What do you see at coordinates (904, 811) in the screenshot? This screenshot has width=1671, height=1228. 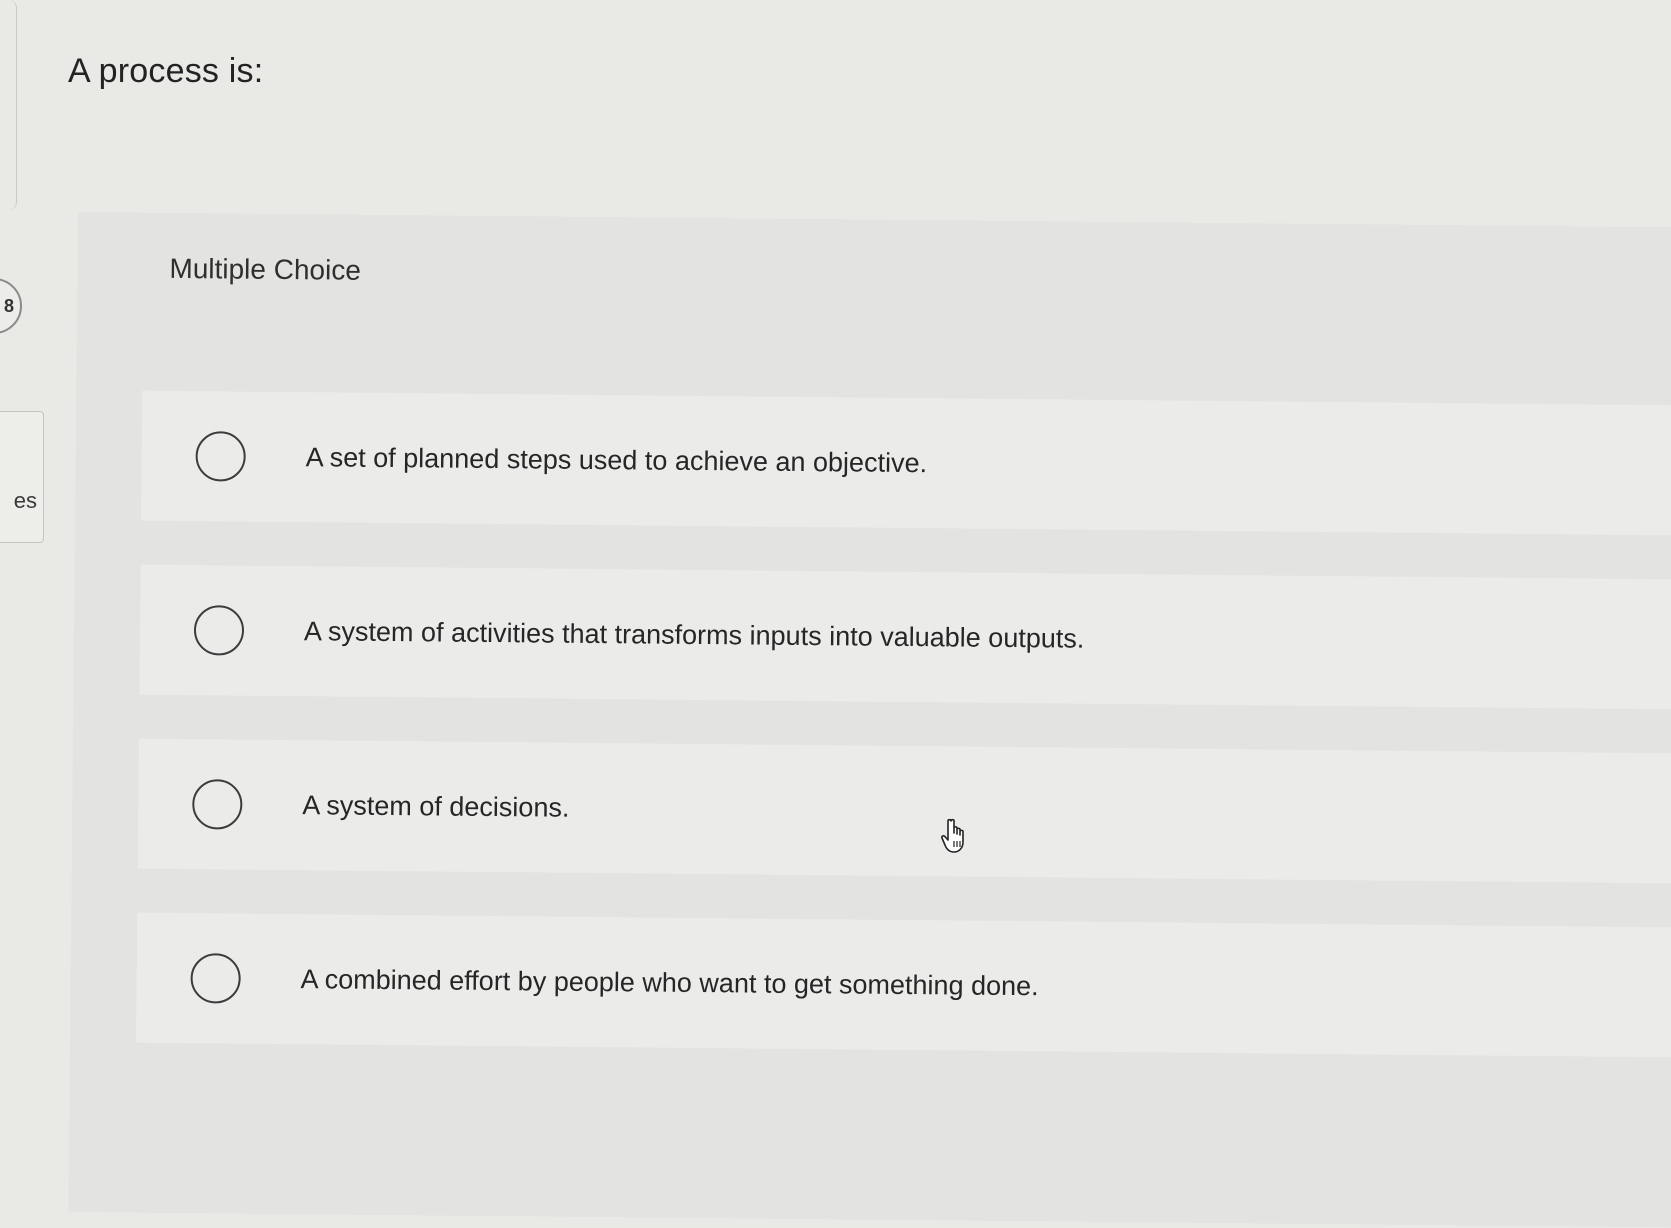 I see `answer-option-3: A system of decisions.` at bounding box center [904, 811].